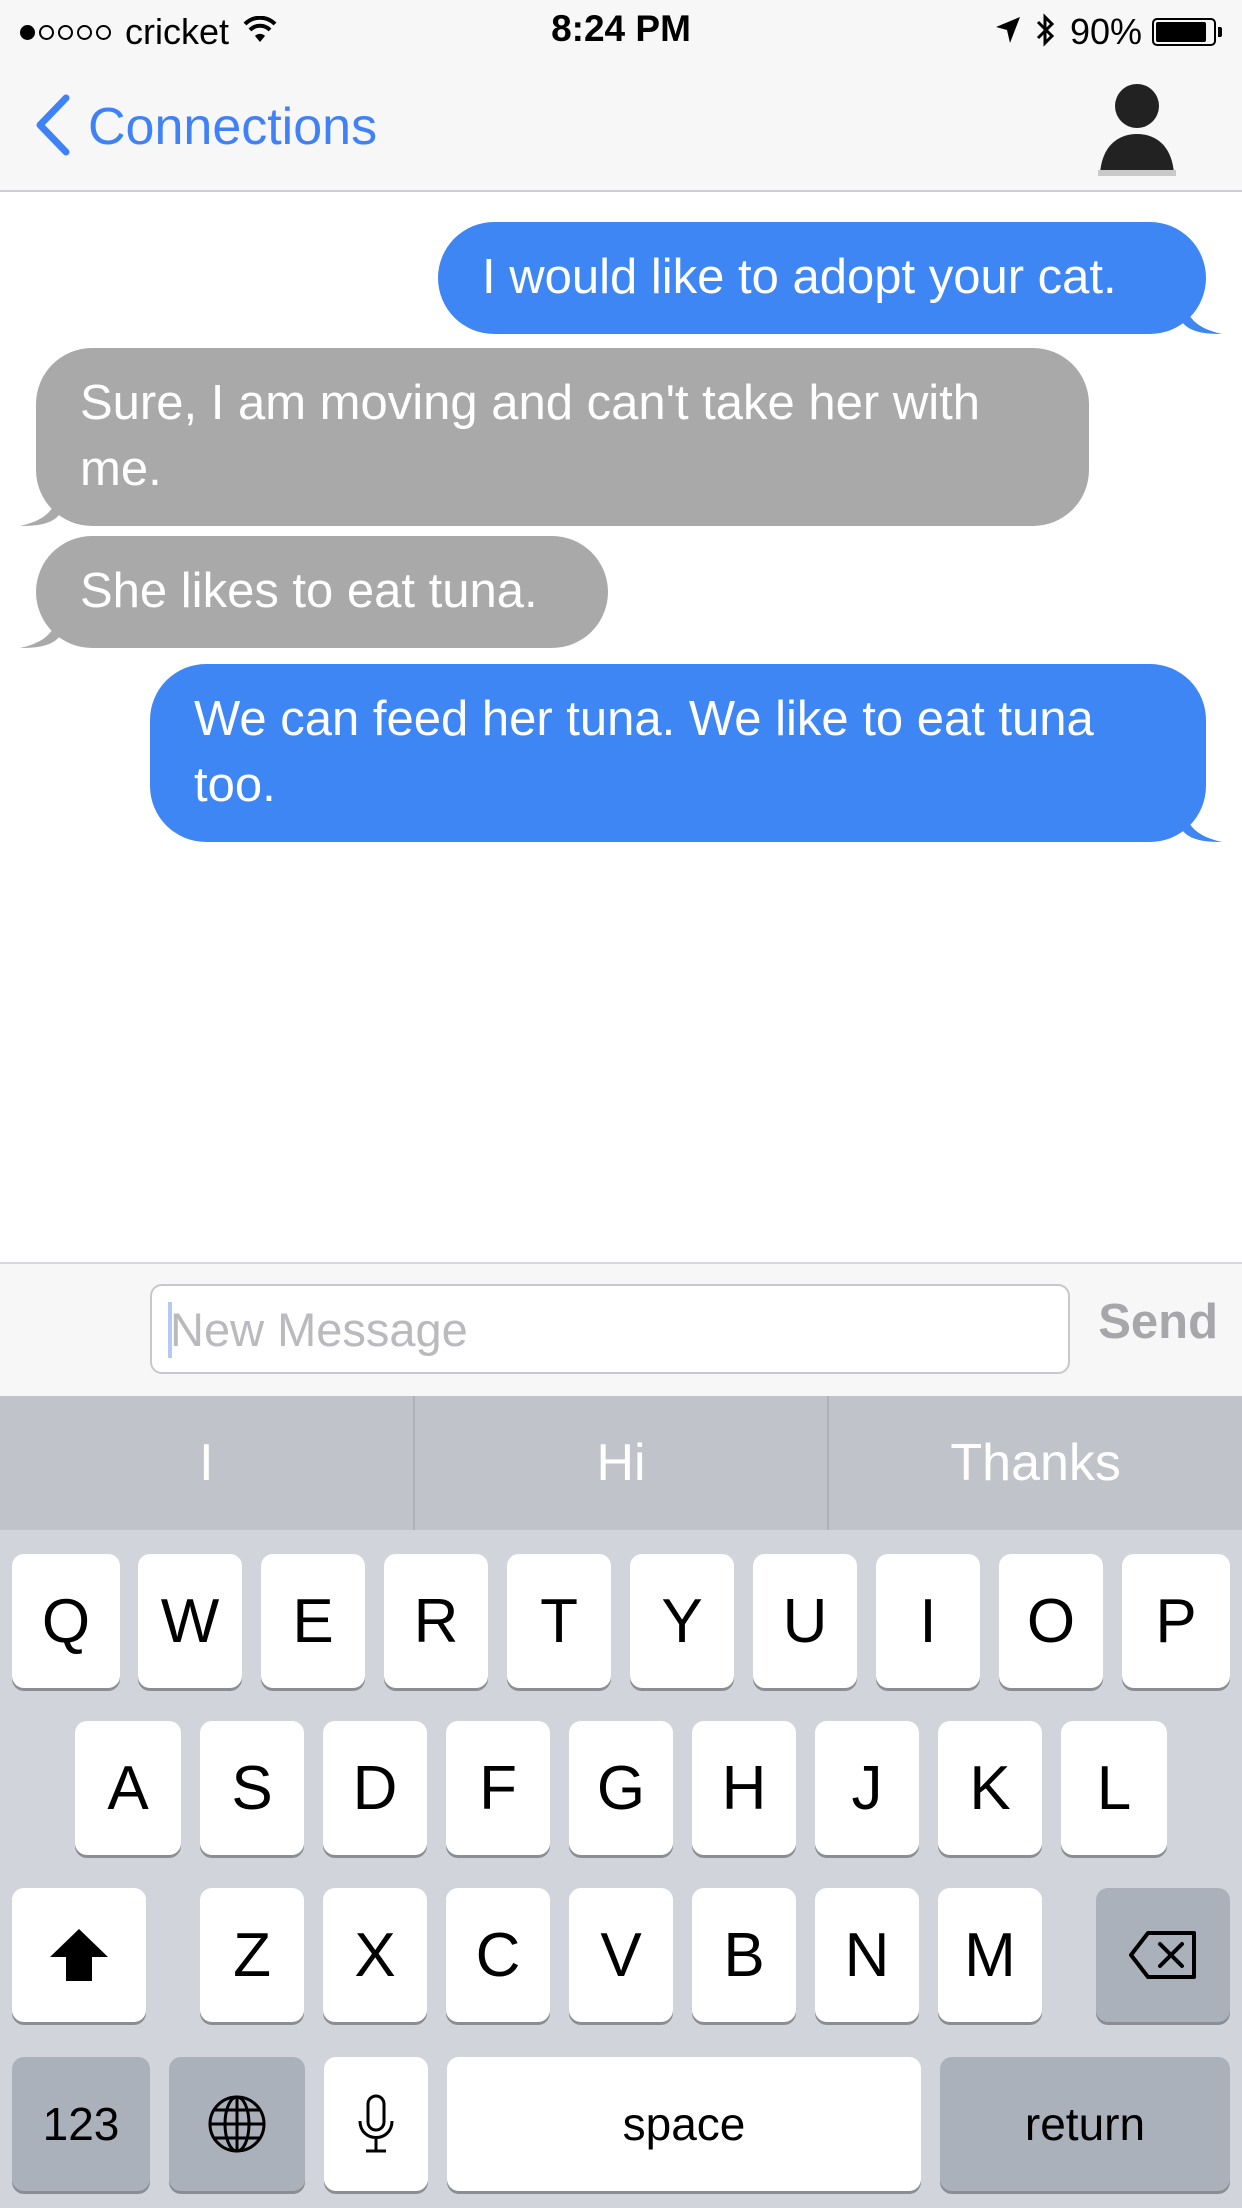 This screenshot has height=2208, width=1242. Describe the element at coordinates (375, 1955) in the screenshot. I see `key-x: X` at that location.